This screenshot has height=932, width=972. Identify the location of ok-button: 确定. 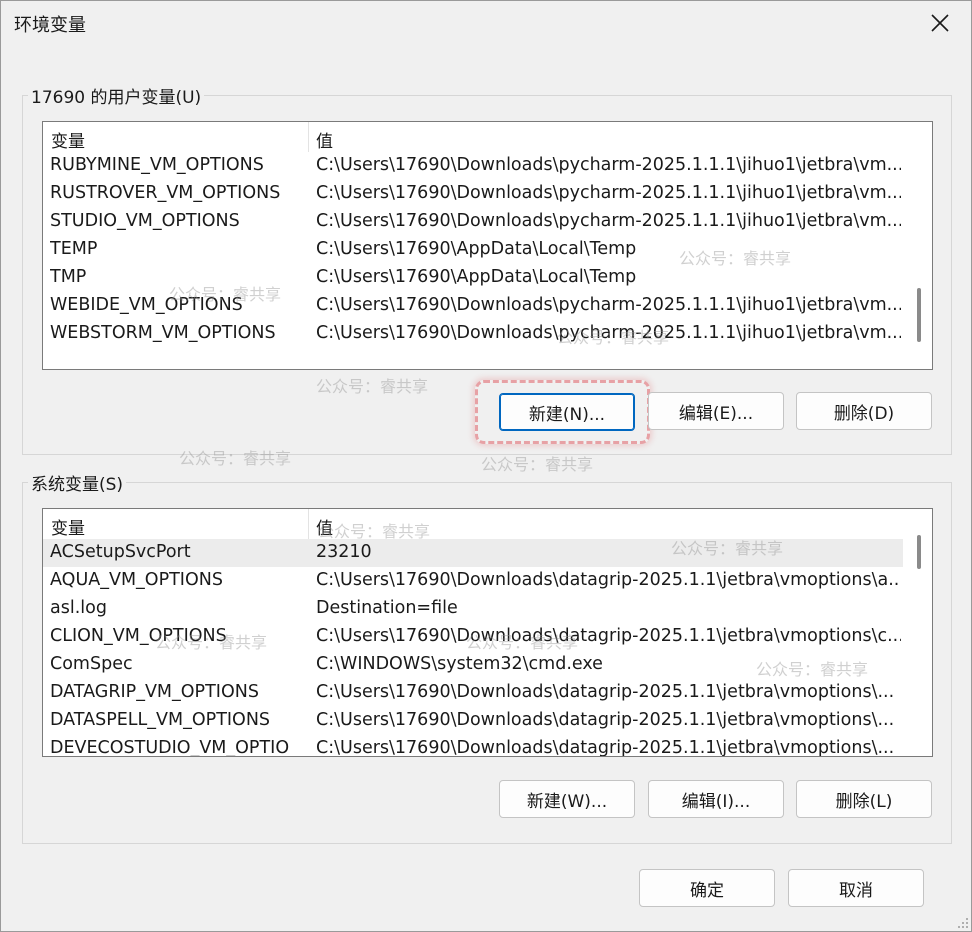
(707, 888).